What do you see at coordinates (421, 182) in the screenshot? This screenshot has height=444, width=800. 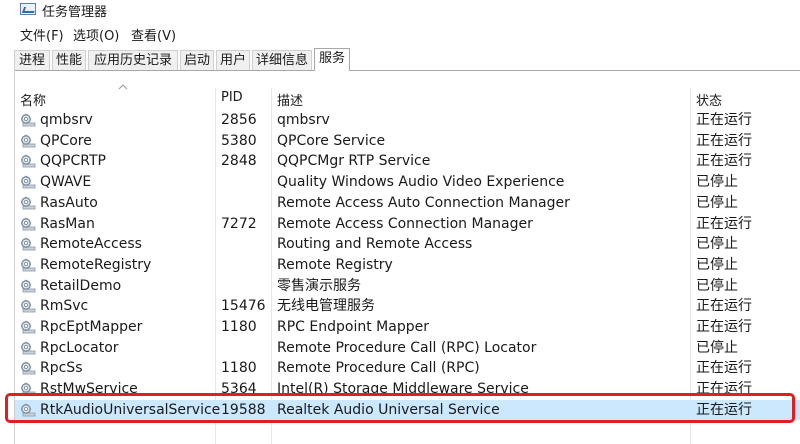 I see `service-description: Quality Windows Audio Video Experience` at bounding box center [421, 182].